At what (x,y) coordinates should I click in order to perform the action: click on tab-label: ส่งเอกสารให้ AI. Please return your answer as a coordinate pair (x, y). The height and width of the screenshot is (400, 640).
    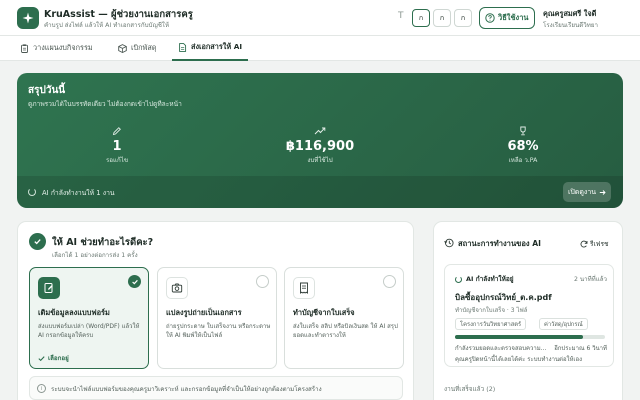
    Looking at the image, I should click on (217, 46).